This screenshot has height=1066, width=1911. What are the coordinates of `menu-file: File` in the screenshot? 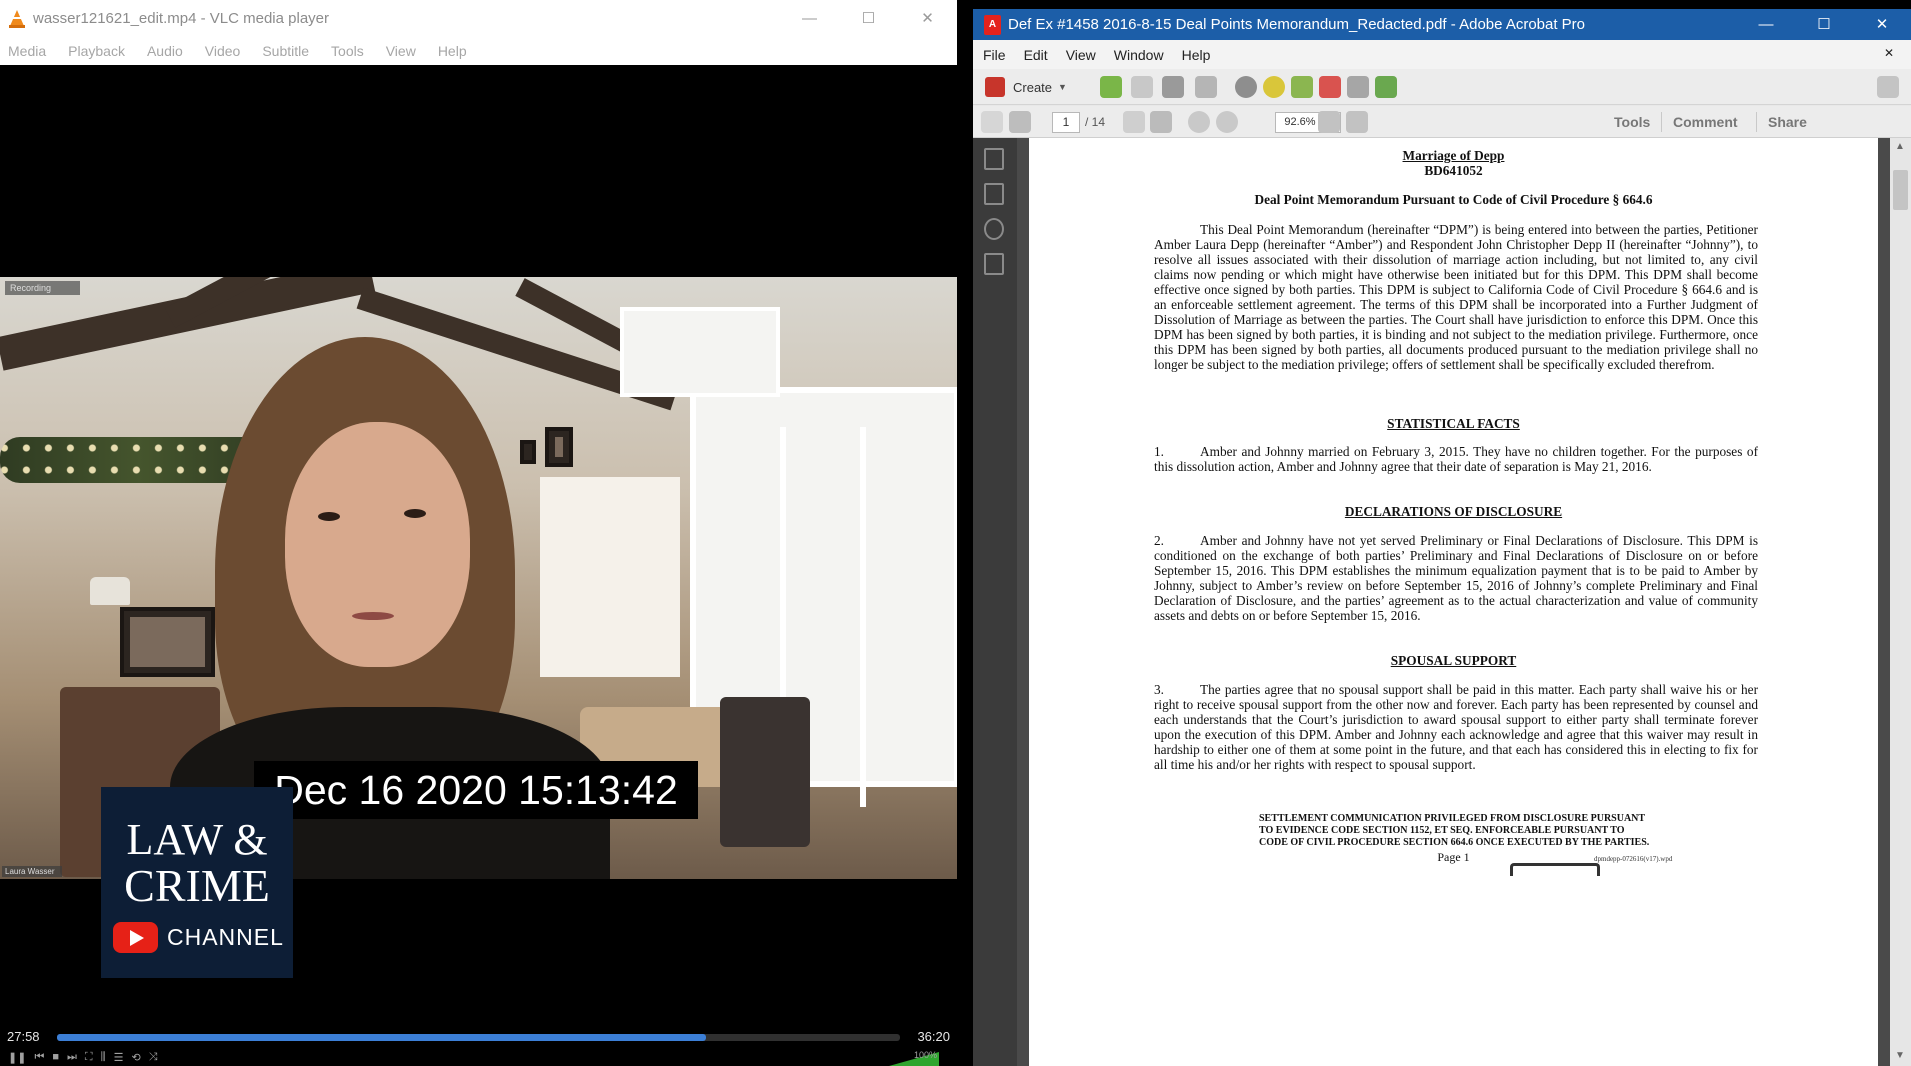 It's located at (994, 55).